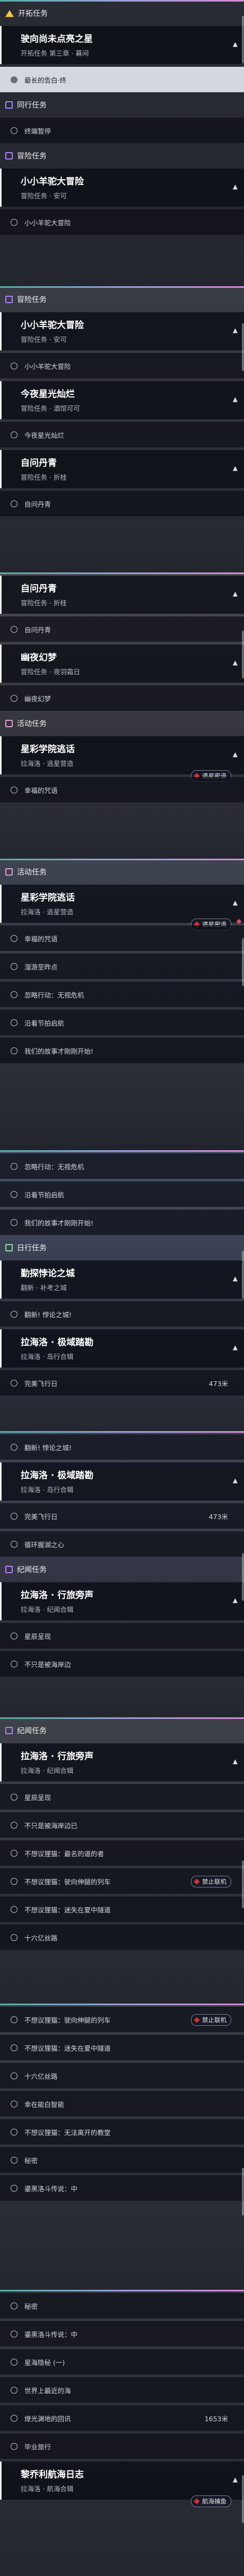 The height and width of the screenshot is (2576, 244). I want to click on sub-quest-item: 终端暂停, so click(122, 130).